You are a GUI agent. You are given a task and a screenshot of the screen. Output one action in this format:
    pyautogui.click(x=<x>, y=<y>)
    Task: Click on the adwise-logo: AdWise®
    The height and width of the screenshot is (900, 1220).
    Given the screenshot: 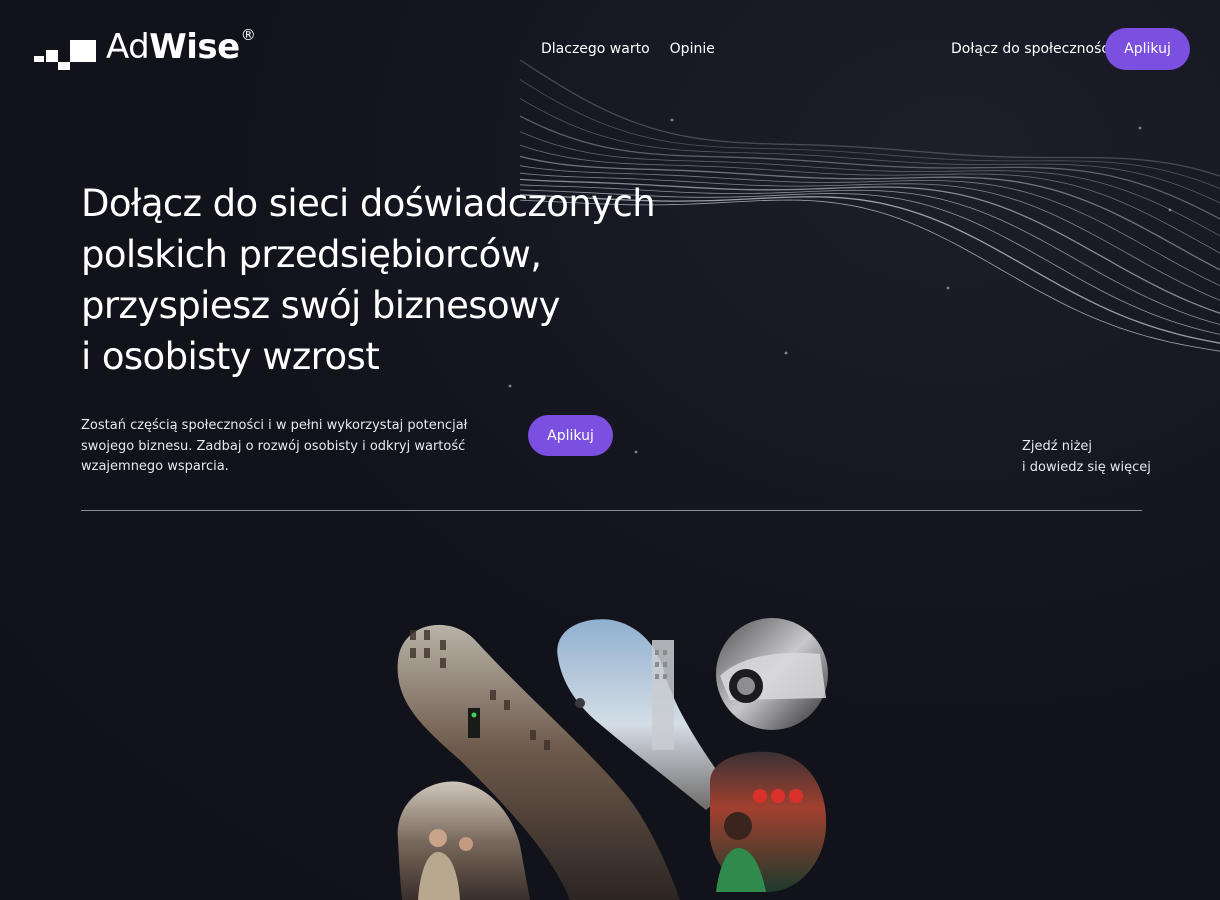 What is the action you would take?
    pyautogui.click(x=145, y=48)
    